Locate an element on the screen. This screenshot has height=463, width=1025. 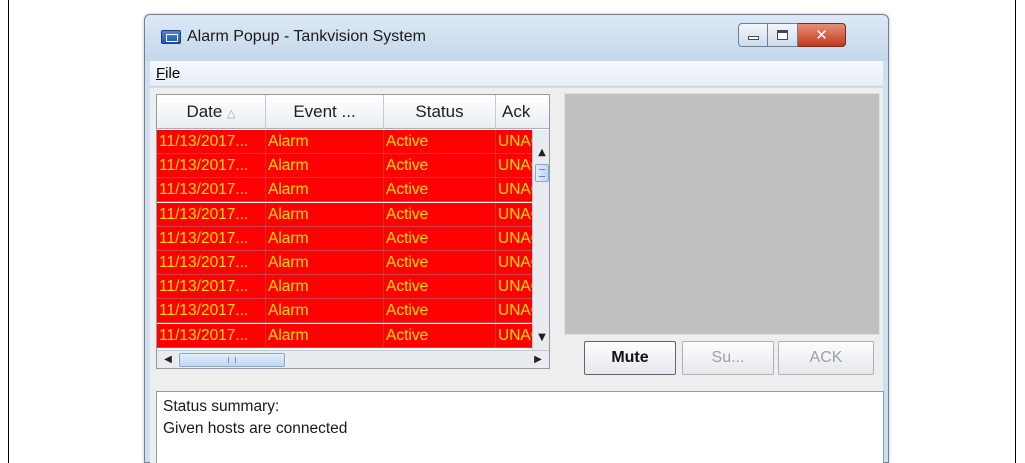
horizontal-scroll-thumb is located at coordinates (232, 360).